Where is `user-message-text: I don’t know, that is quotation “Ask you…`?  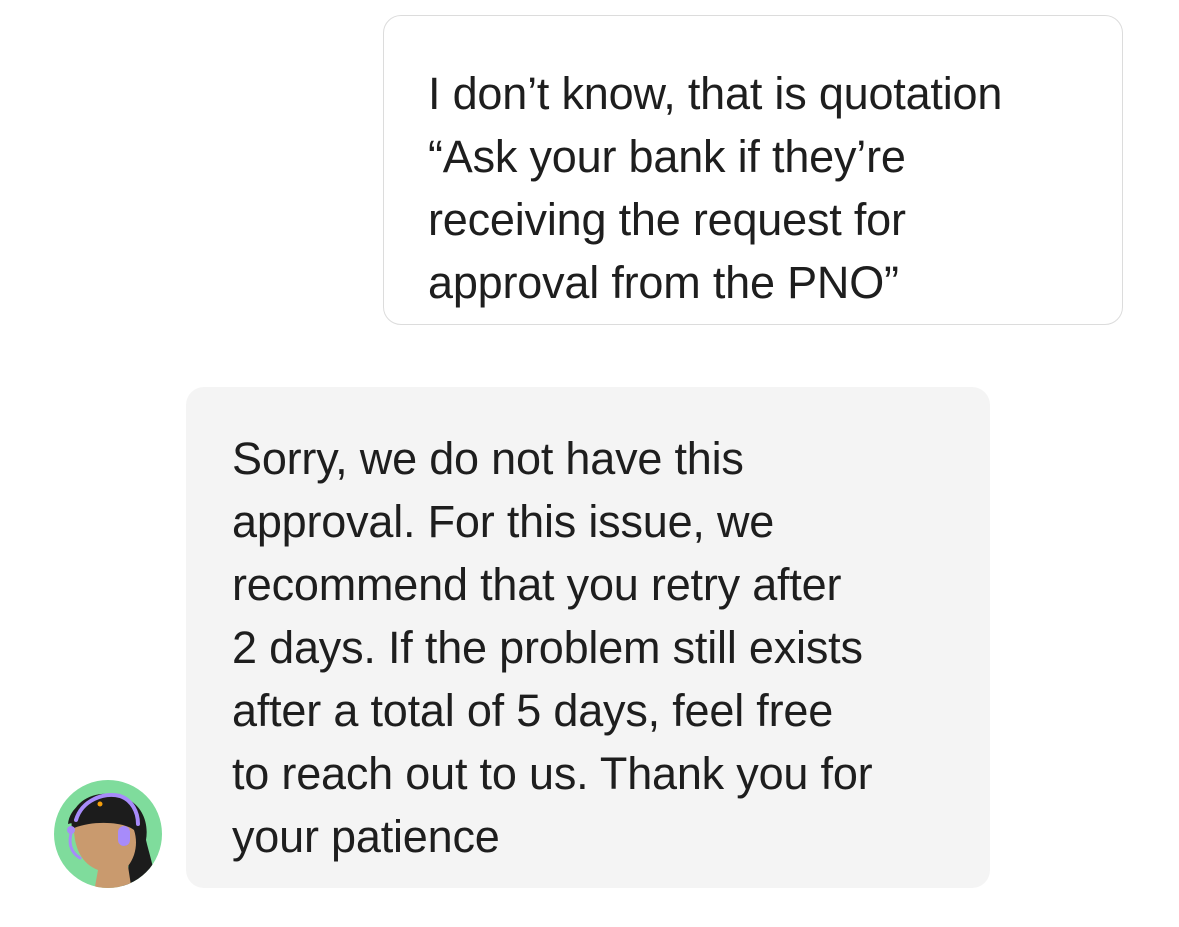
user-message-text: I don’t know, that is quotation “Ask you… is located at coordinates (715, 188).